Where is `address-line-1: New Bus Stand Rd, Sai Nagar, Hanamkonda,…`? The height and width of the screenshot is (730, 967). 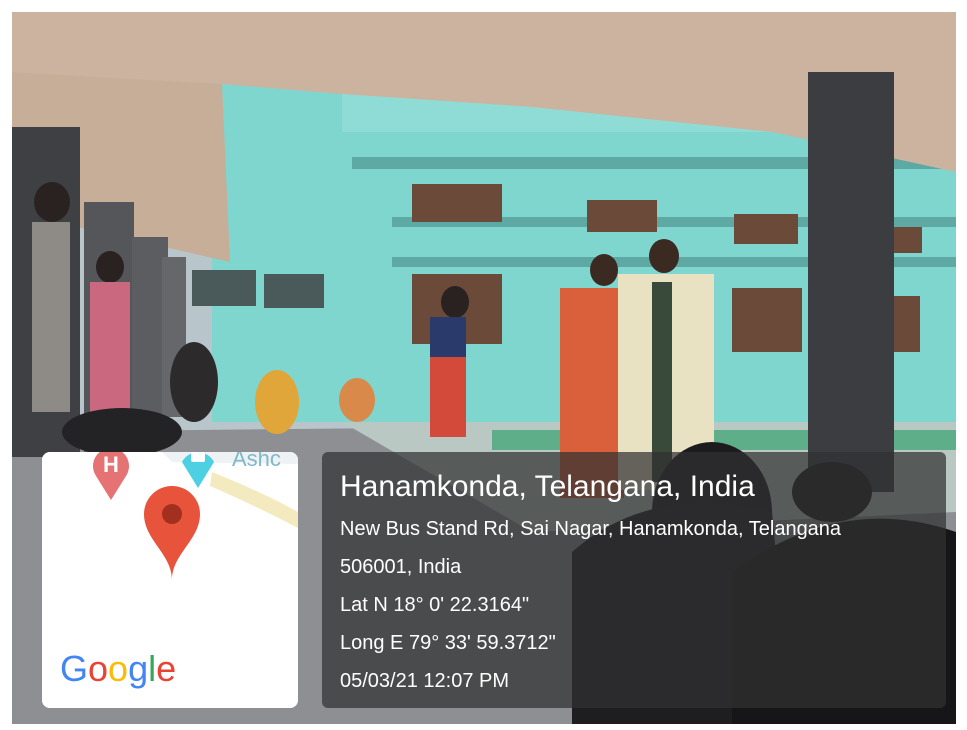
address-line-1: New Bus Stand Rd, Sai Nagar, Hanamkonda,… is located at coordinates (591, 529).